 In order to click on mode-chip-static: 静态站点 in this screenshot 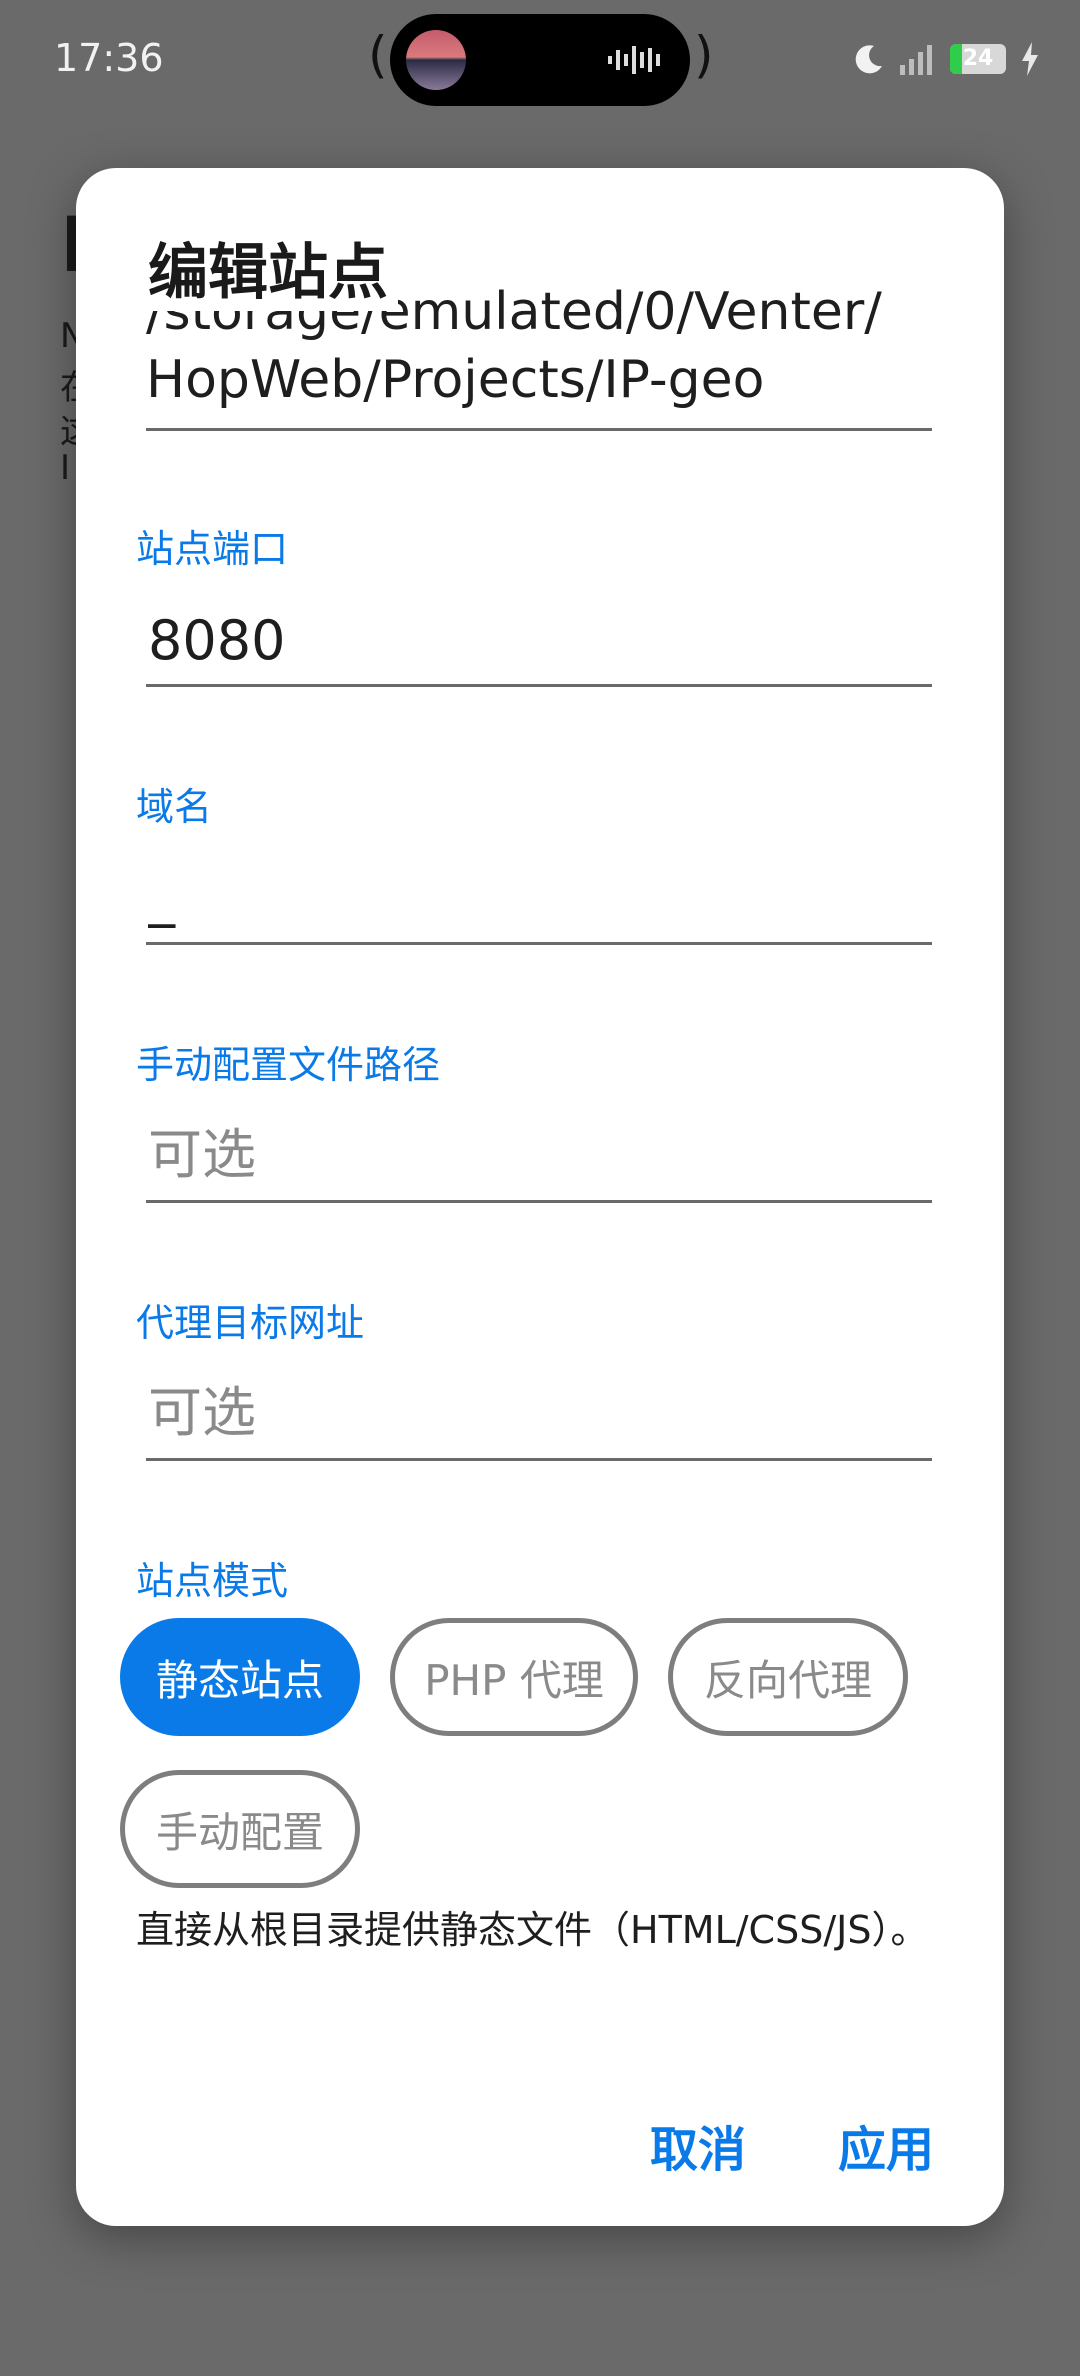, I will do `click(240, 1677)`.